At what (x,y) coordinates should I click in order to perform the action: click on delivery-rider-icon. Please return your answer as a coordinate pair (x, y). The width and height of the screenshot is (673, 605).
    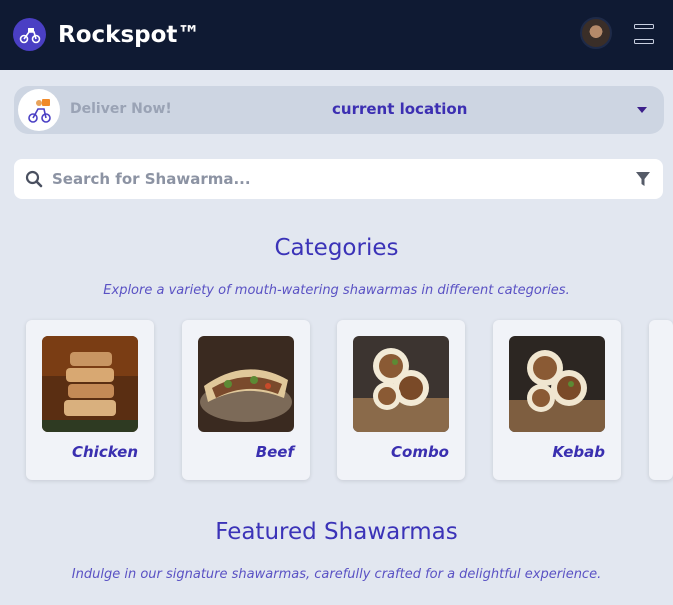
    Looking at the image, I should click on (39, 110).